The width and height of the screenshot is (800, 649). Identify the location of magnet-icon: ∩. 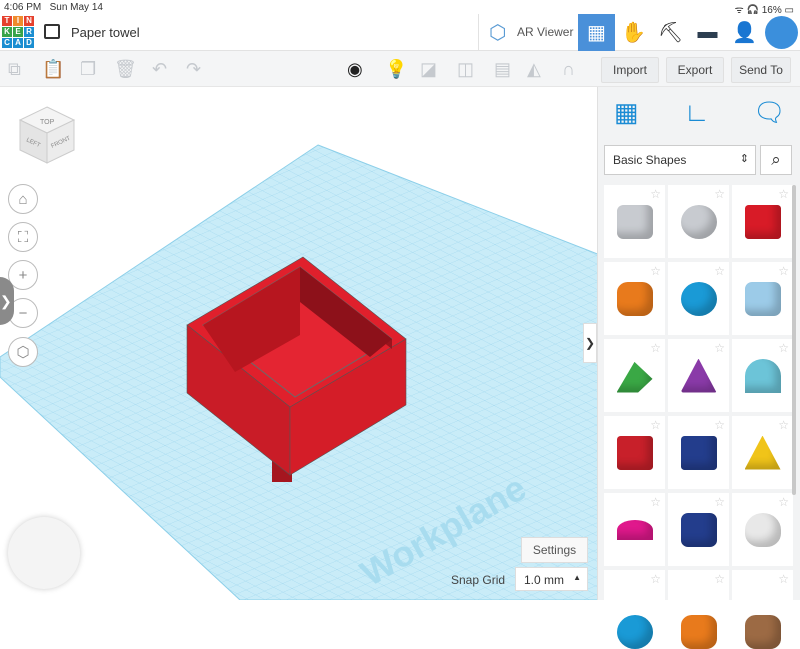
(568, 69).